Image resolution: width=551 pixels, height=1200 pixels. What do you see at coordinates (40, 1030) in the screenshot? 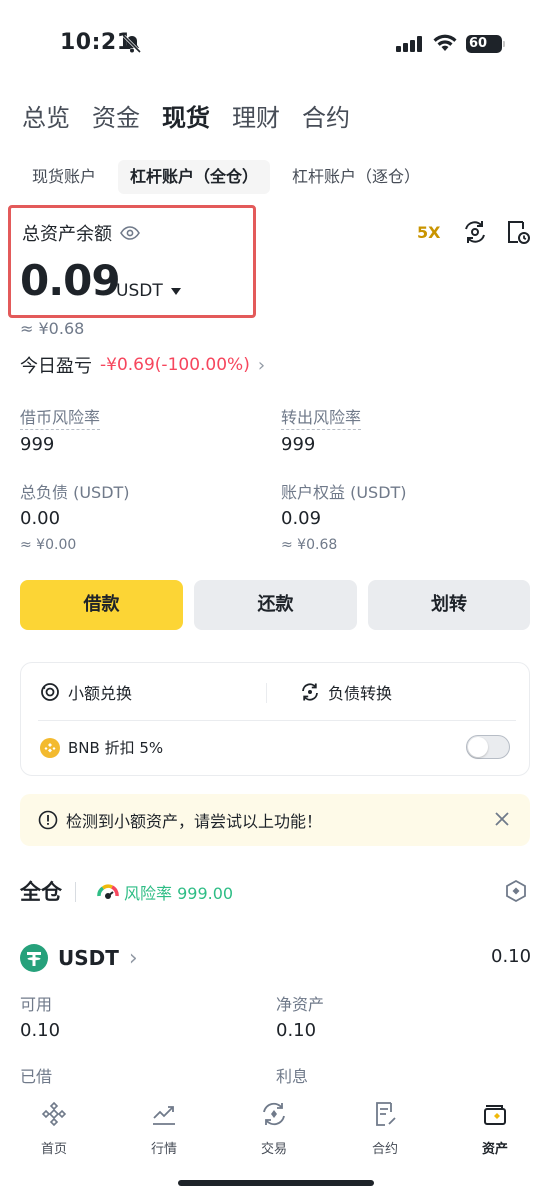
I see `available-value: 0.10` at bounding box center [40, 1030].